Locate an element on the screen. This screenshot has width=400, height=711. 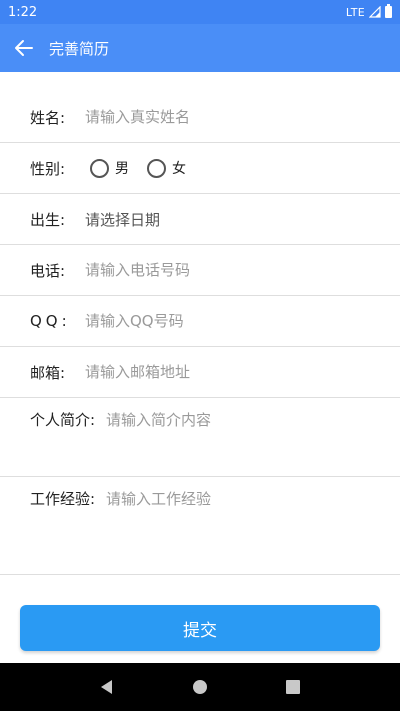
intro-textarea is located at coordinates (253, 439).